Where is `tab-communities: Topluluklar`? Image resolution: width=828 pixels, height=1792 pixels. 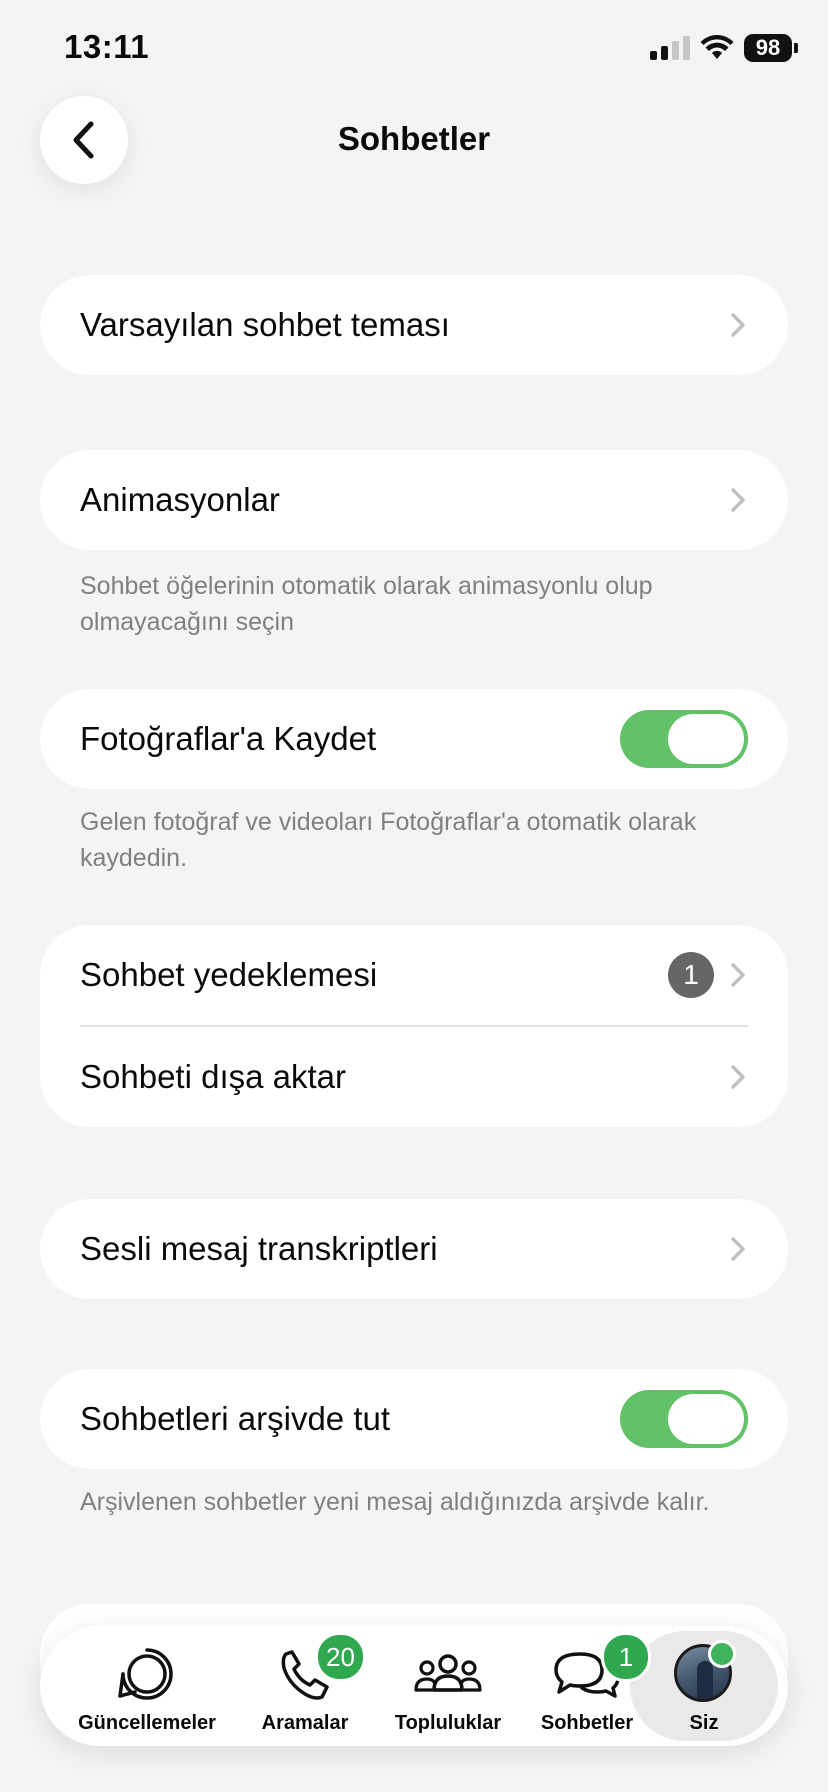 tab-communities: Topluluklar is located at coordinates (448, 1686).